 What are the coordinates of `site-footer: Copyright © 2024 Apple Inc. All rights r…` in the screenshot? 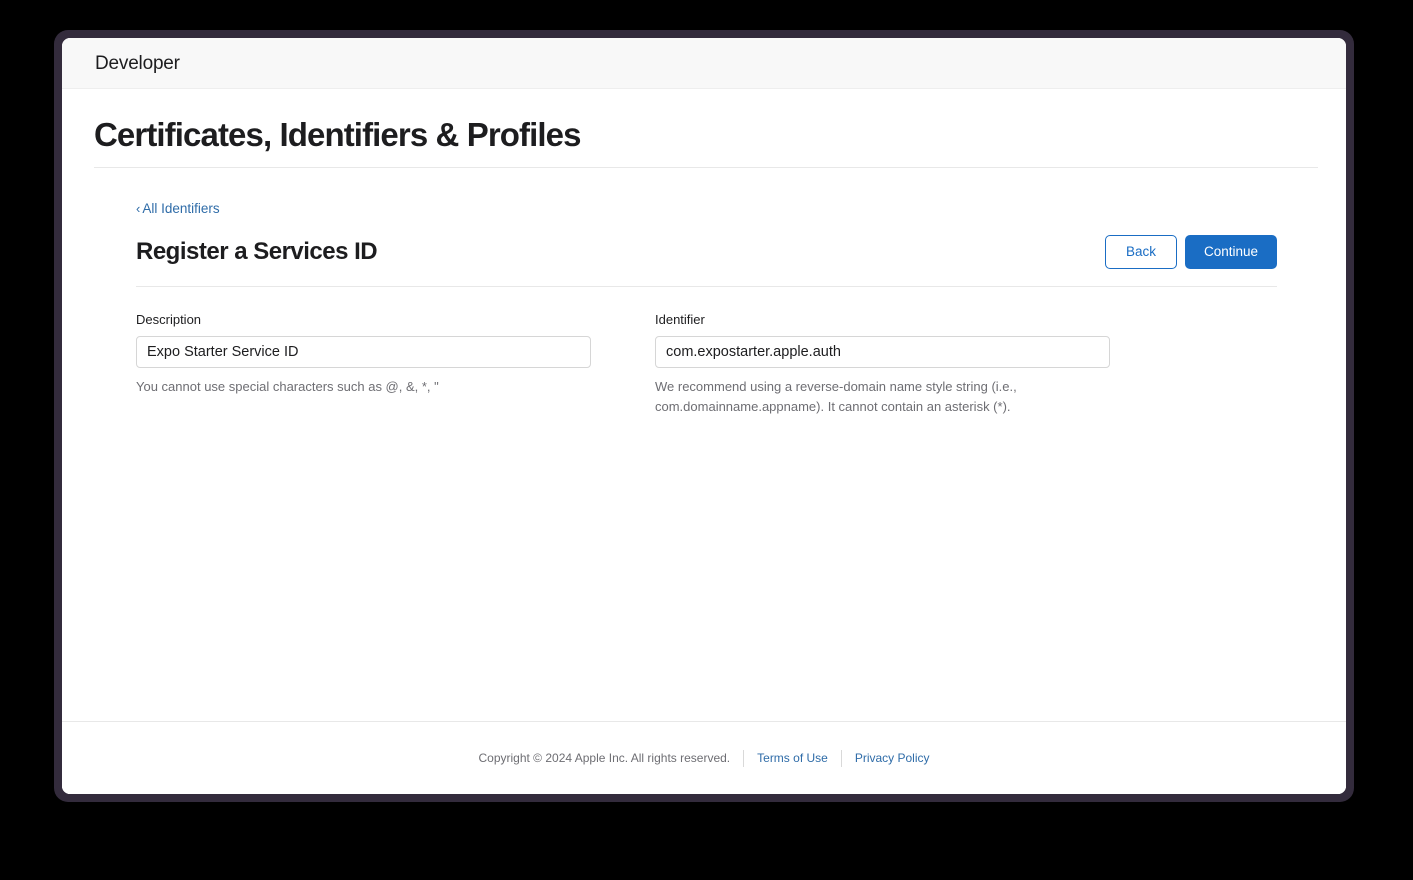 It's located at (704, 757).